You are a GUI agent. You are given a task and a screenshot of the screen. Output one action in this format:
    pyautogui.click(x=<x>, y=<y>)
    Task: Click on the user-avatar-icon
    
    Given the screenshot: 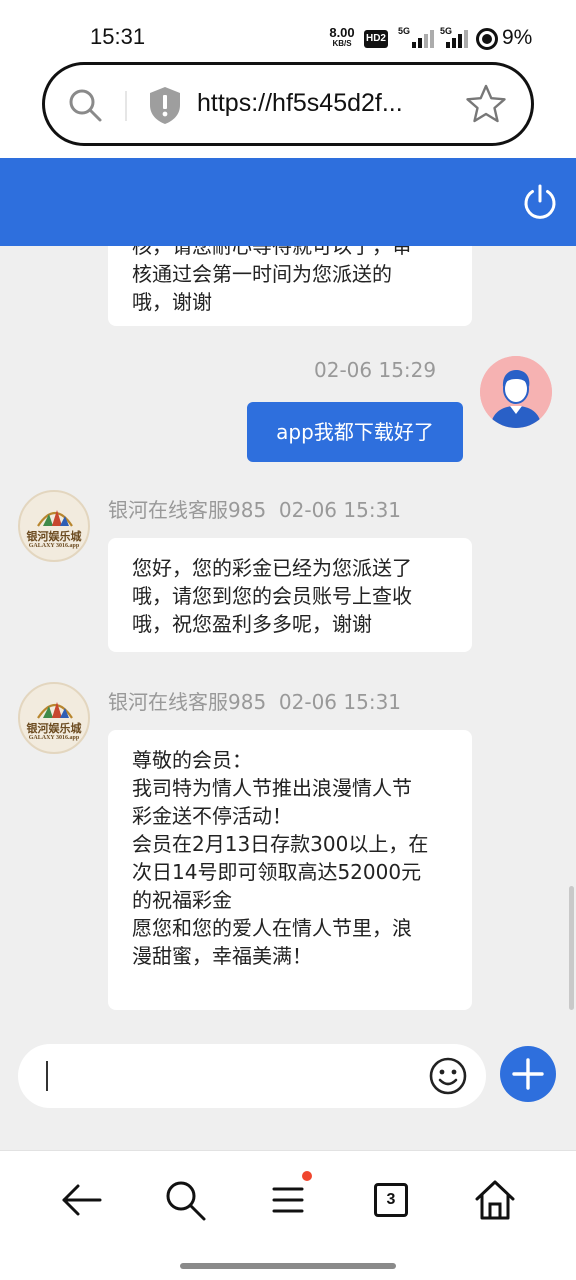 What is the action you would take?
    pyautogui.click(x=516, y=392)
    